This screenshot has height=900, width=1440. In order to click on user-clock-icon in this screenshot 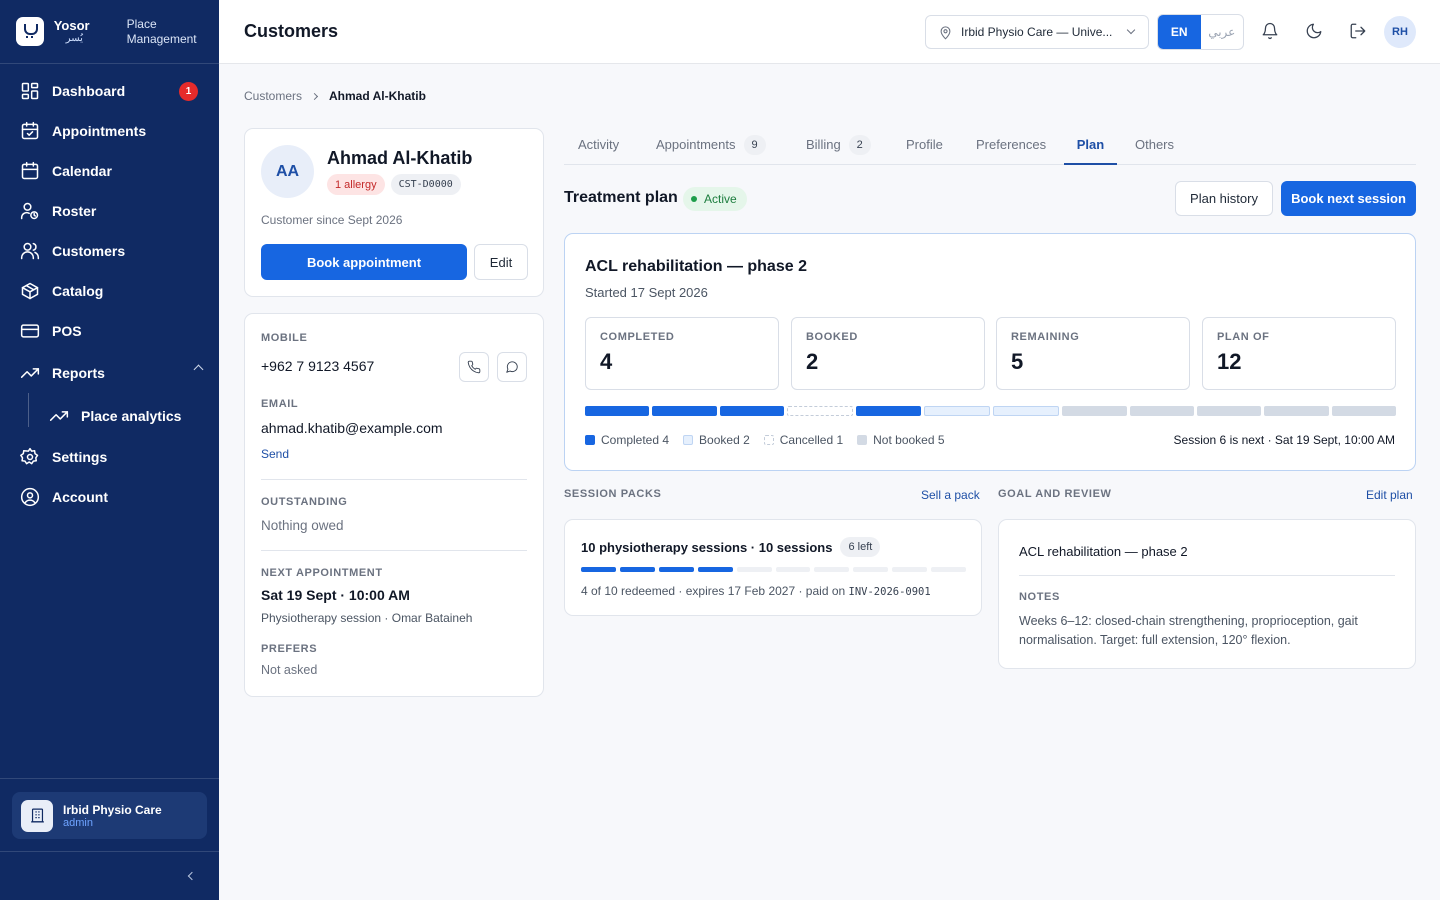, I will do `click(29, 211)`.